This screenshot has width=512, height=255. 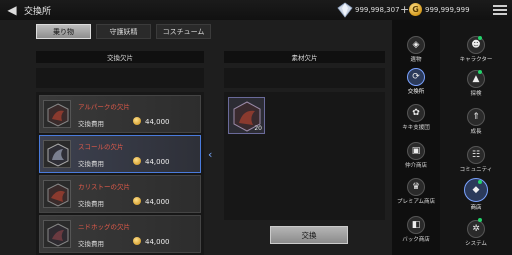 I want to click on nav-community: ☷ コミュニティ, so click(x=476, y=159).